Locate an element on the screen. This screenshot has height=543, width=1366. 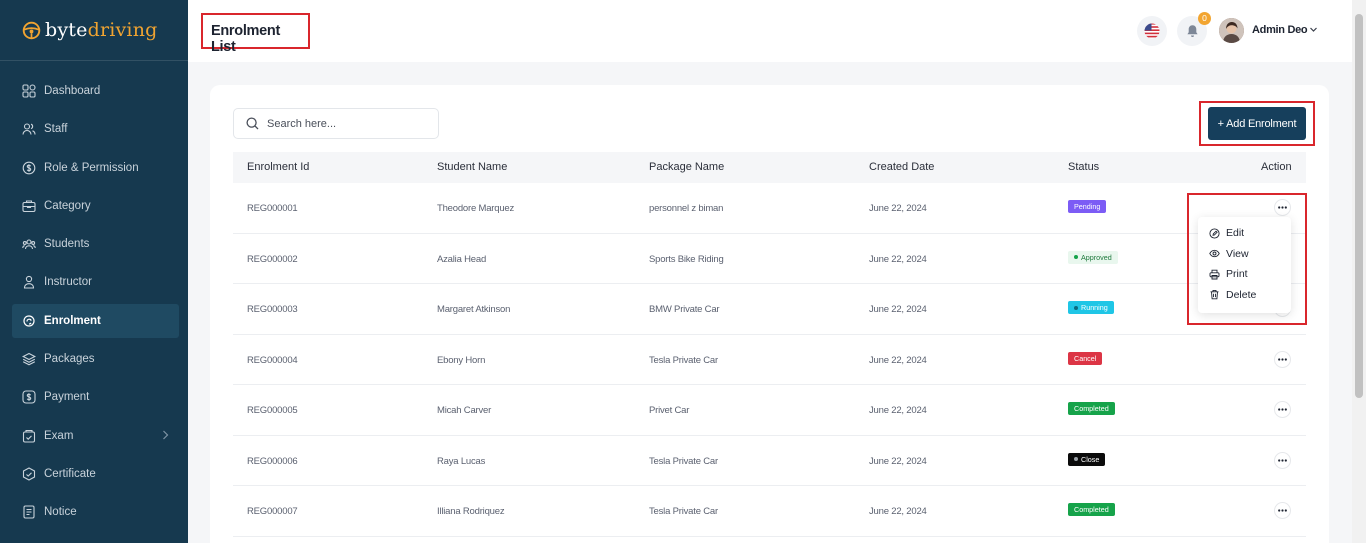
notifications-button: 0 is located at coordinates (1194, 29).